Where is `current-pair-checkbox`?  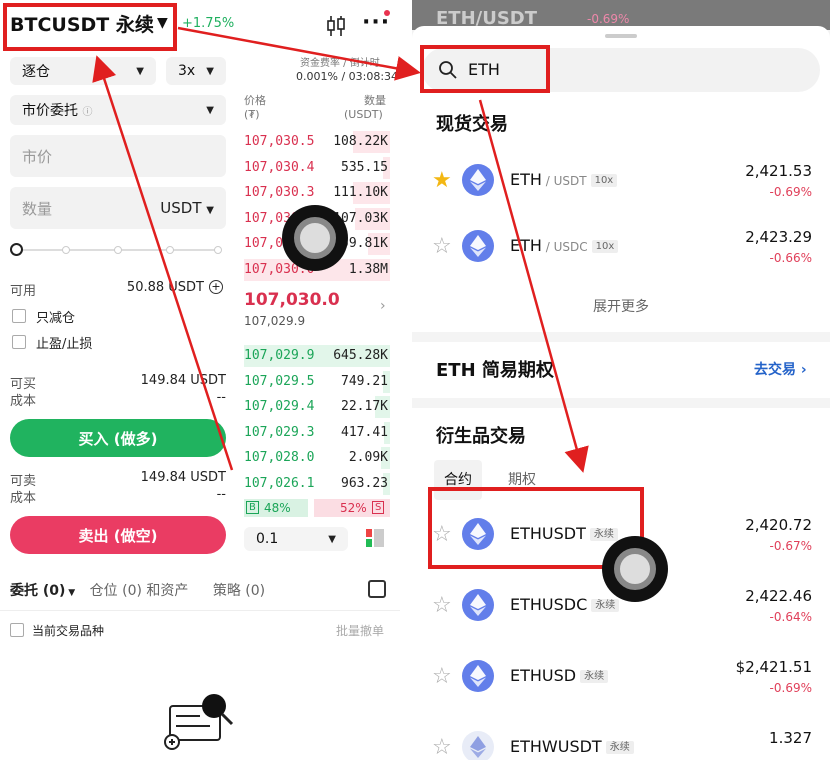
current-pair-checkbox is located at coordinates (17, 630).